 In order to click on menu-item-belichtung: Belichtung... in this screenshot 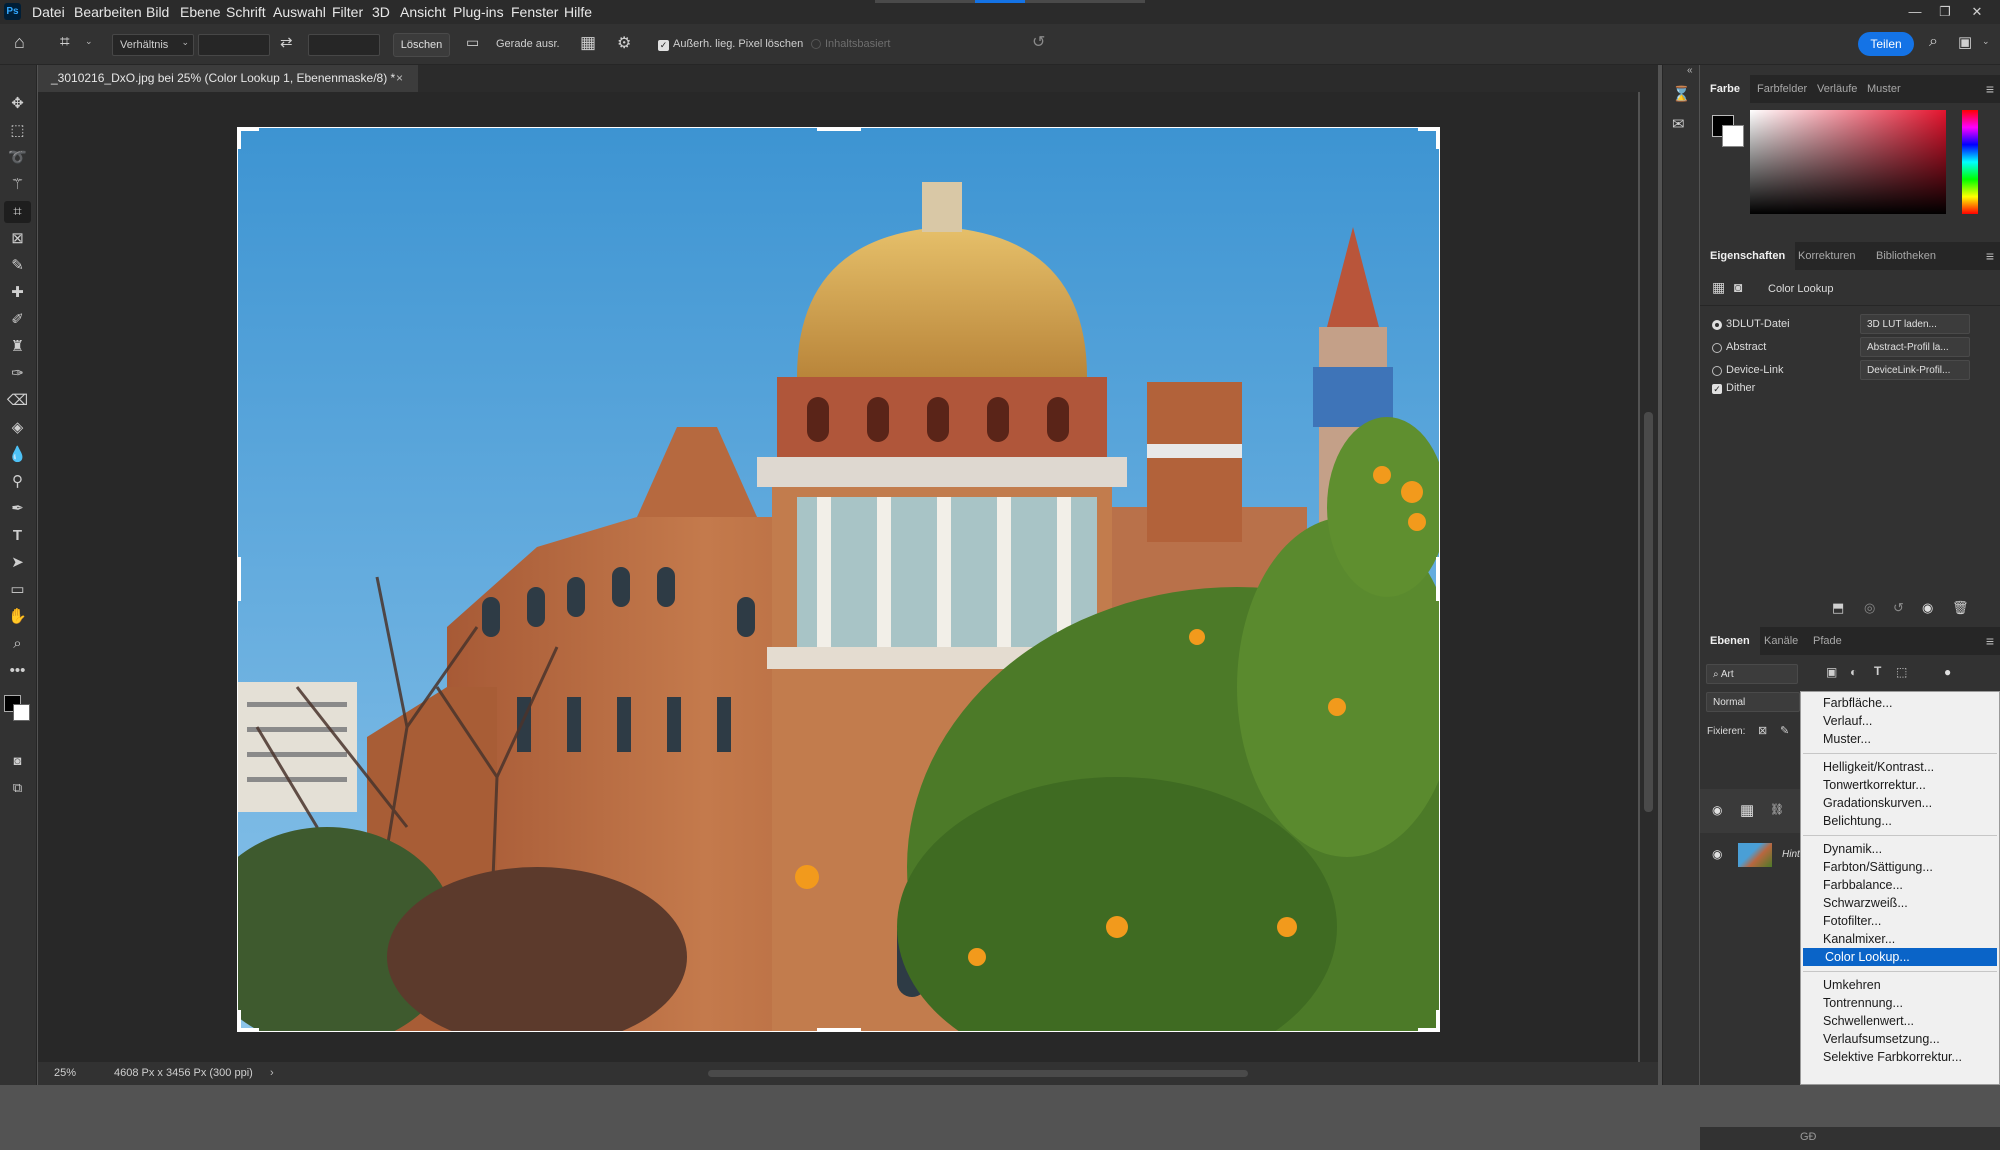, I will do `click(1899, 821)`.